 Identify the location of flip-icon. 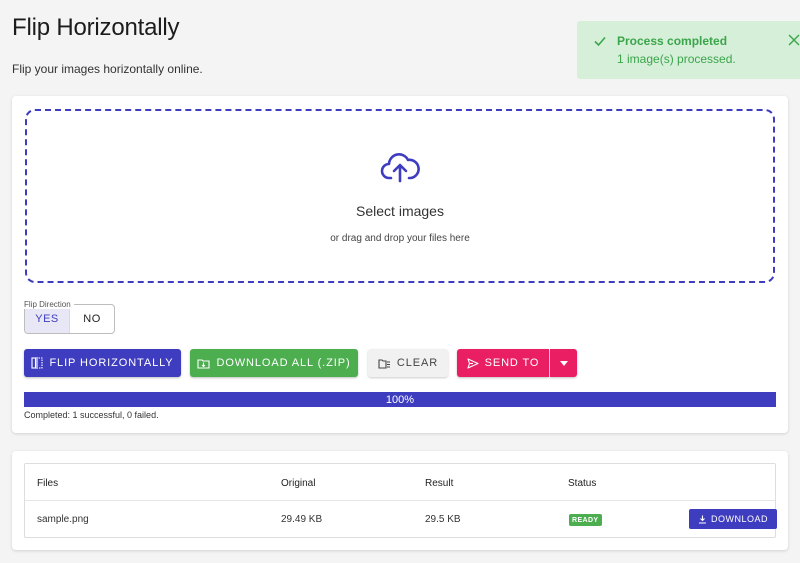
(37, 363).